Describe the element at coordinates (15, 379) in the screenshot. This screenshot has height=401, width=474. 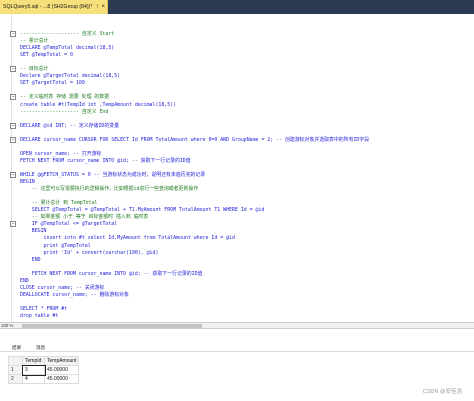
I see `row-number: 2` at that location.